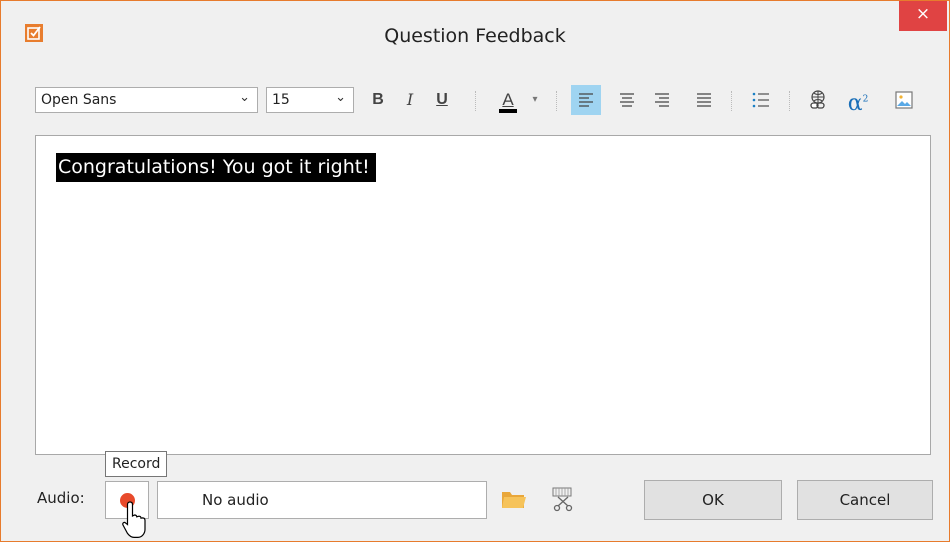  I want to click on image-icon, so click(904, 100).